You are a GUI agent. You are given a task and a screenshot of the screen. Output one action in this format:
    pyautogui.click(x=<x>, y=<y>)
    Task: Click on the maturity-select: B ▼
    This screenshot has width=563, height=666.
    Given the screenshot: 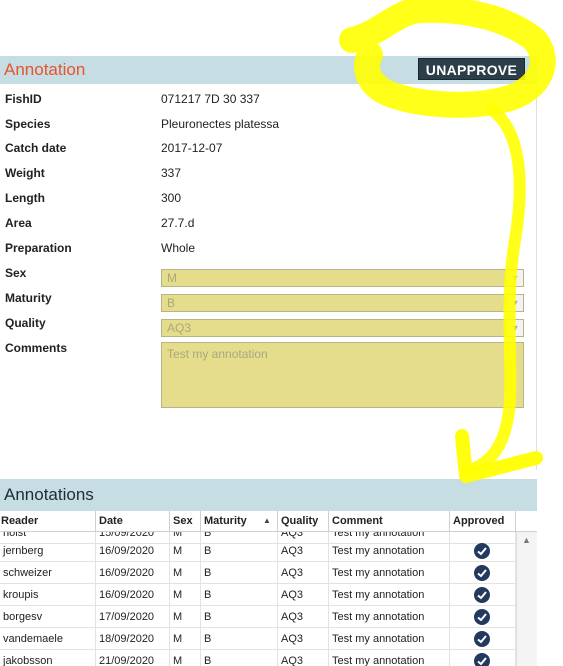 What is the action you would take?
    pyautogui.click(x=342, y=303)
    